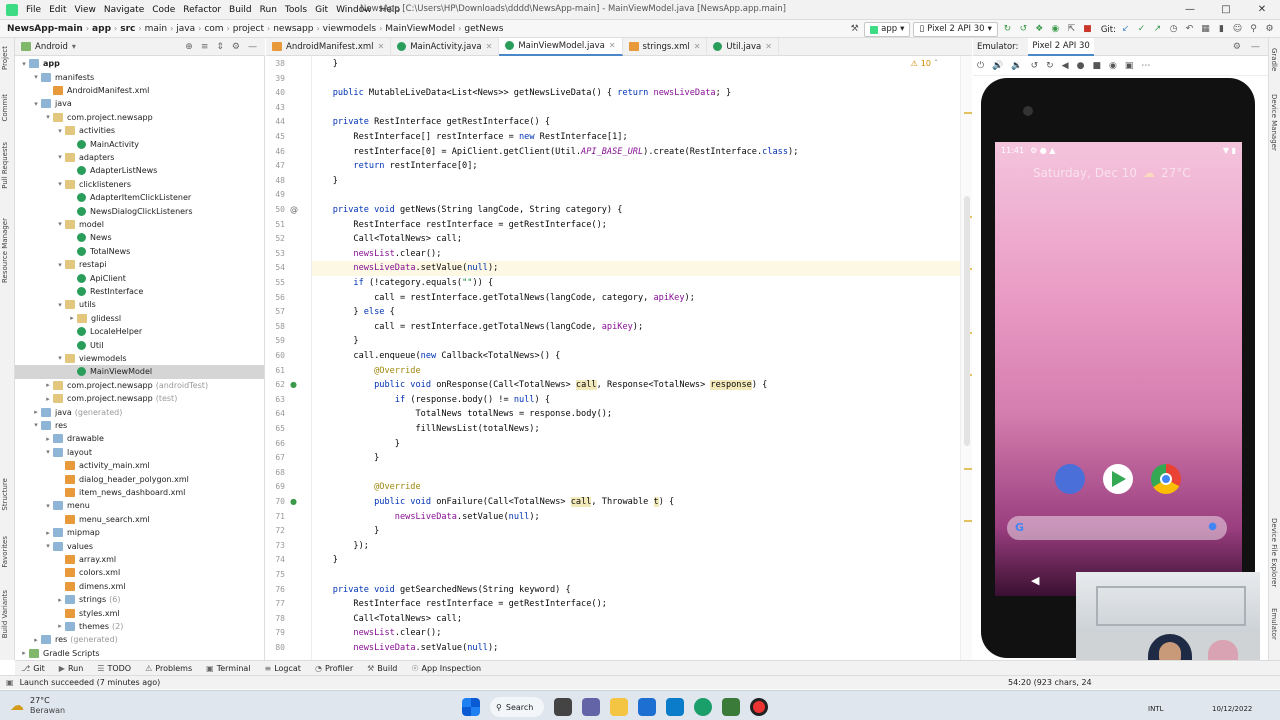 The width and height of the screenshot is (1280, 720). Describe the element at coordinates (1016, 66) in the screenshot. I see `volume-down-icon: 🔉` at that location.